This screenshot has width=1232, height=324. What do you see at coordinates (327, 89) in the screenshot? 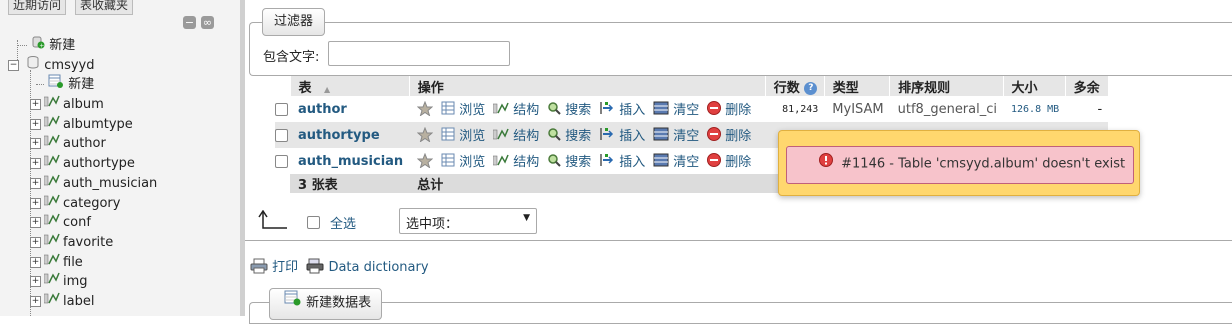
I see `sort-asc-icon: ▲` at bounding box center [327, 89].